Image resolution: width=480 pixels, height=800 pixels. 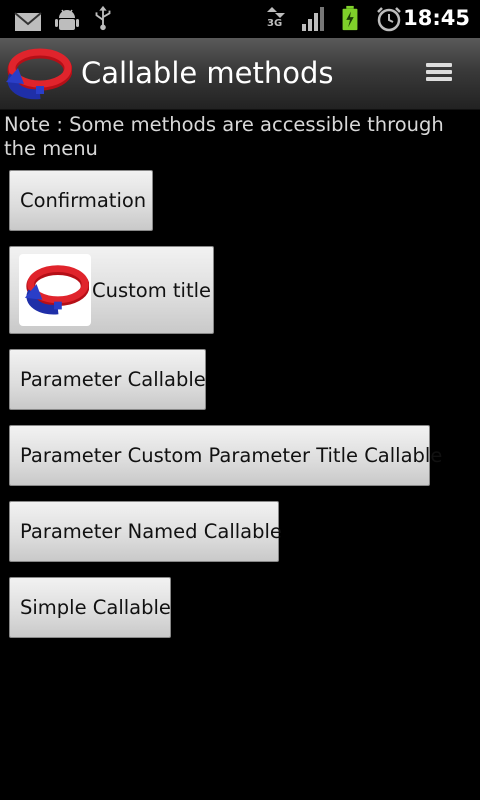 I want to click on button-label: Confirmation, so click(x=83, y=200).